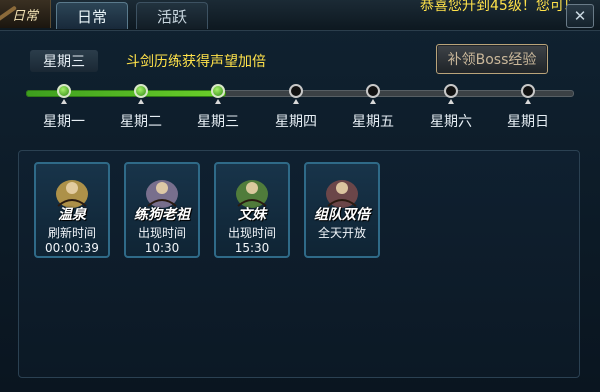 The height and width of the screenshot is (392, 600). What do you see at coordinates (300, 15) in the screenshot?
I see `tab-bar: 日常 日常 活跃 恭喜您升到45级！您可以去试 ✕` at bounding box center [300, 15].